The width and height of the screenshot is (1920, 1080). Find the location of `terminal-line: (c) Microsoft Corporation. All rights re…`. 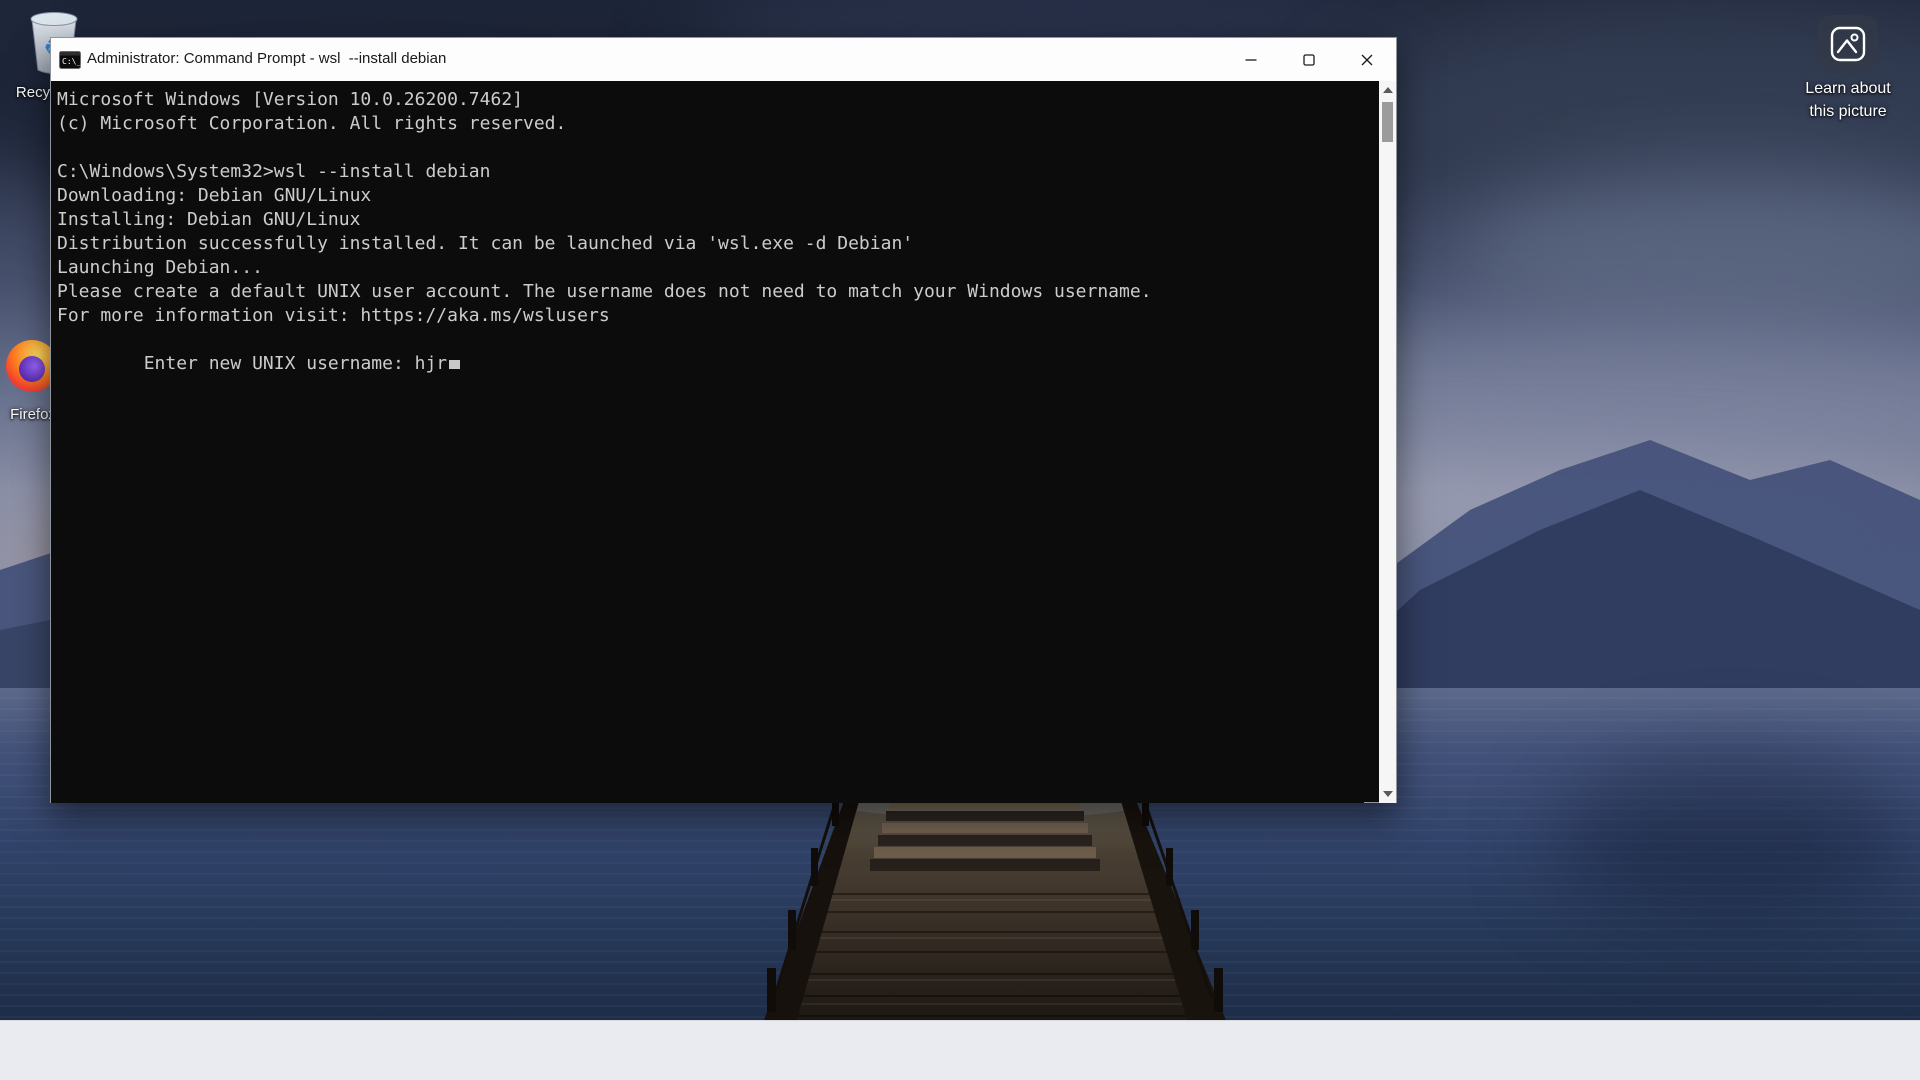

terminal-line: (c) Microsoft Corporation. All rights re… is located at coordinates (312, 123).